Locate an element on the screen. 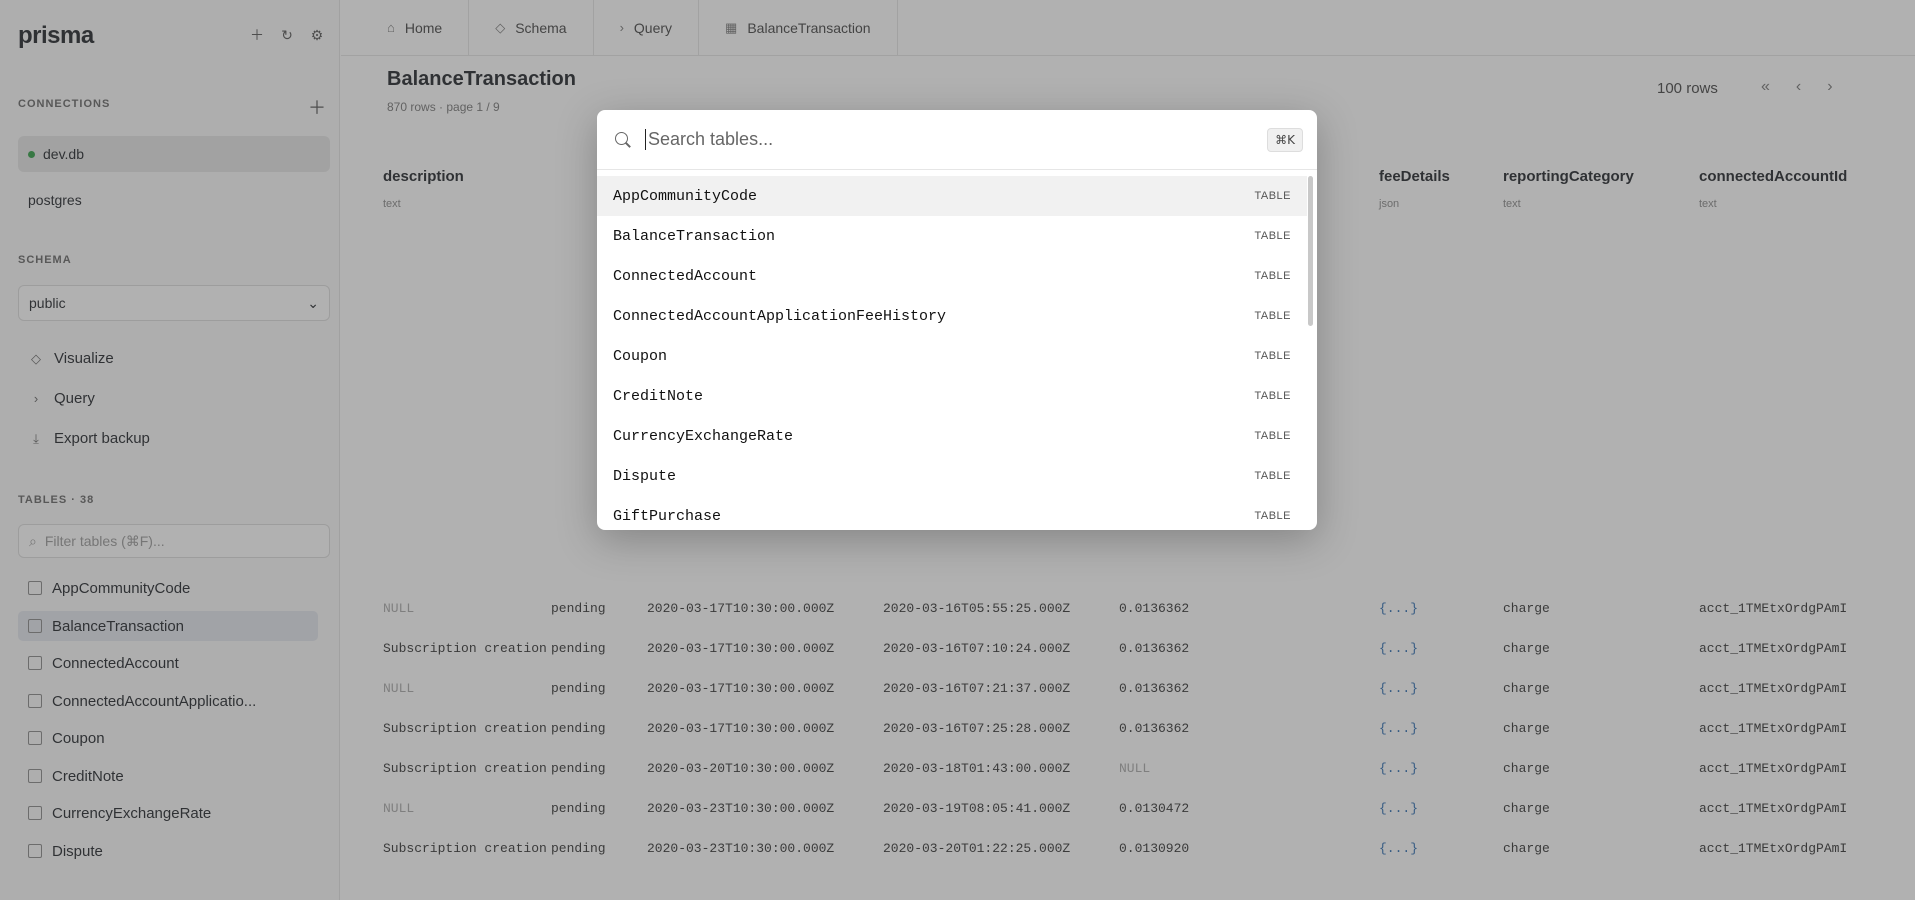  search-input is located at coordinates (956, 139).